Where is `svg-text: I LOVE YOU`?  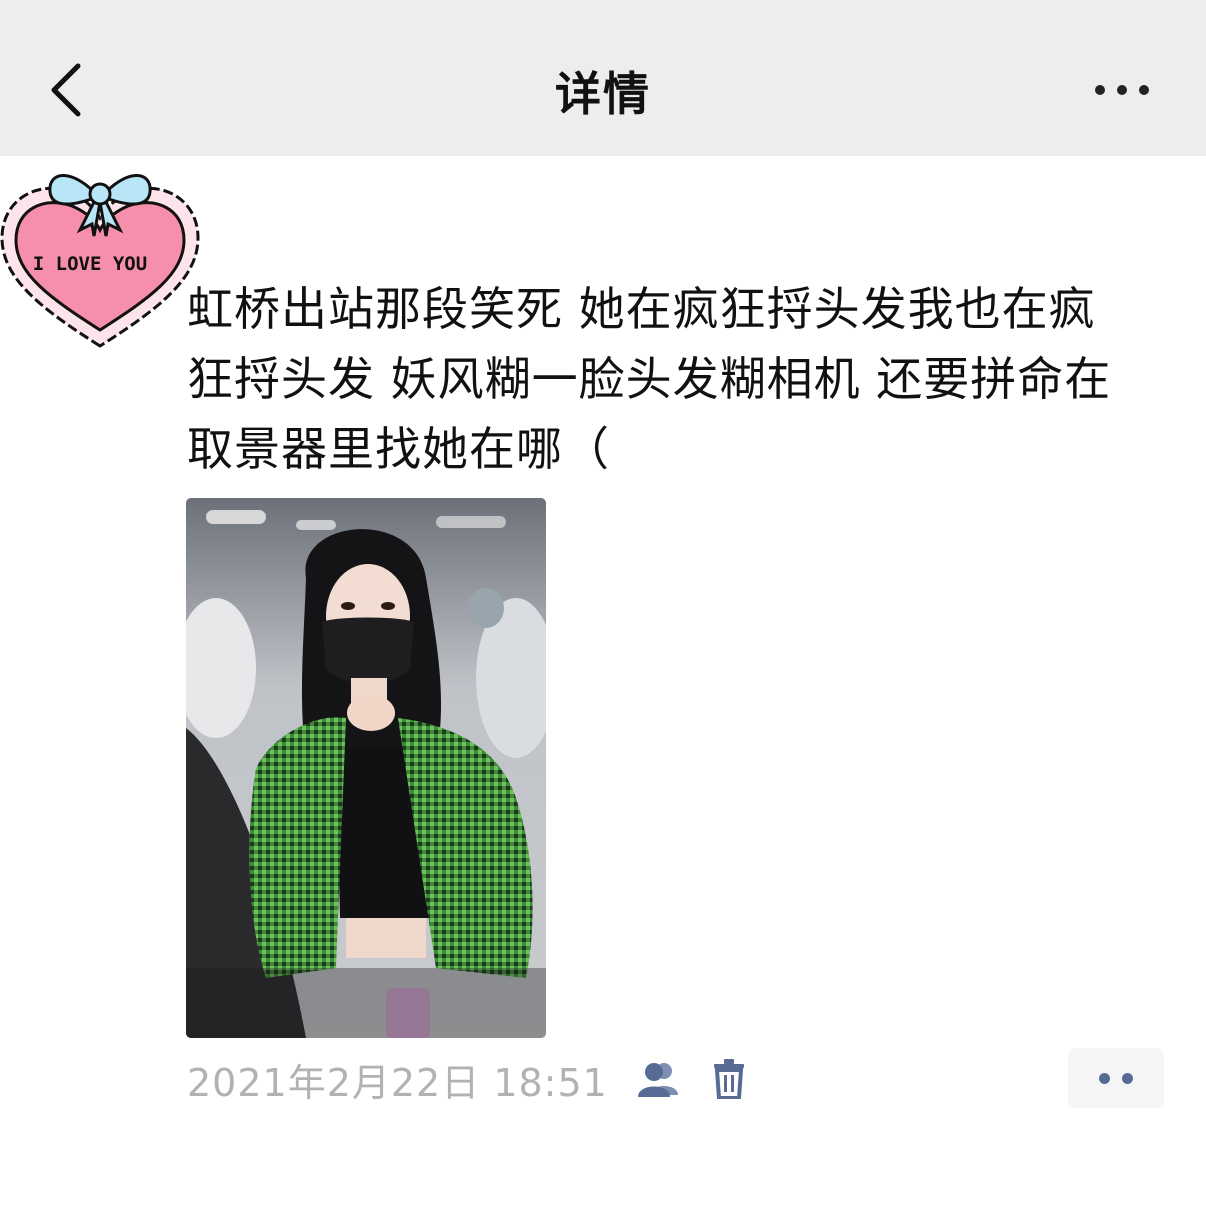
svg-text: I LOVE YOU is located at coordinates (90, 264).